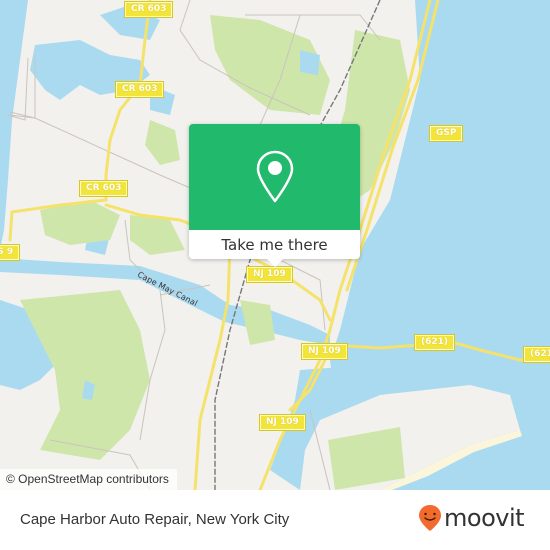 This screenshot has height=550, width=550. What do you see at coordinates (446, 133) in the screenshot?
I see `road-shield-gsp: GSP` at bounding box center [446, 133].